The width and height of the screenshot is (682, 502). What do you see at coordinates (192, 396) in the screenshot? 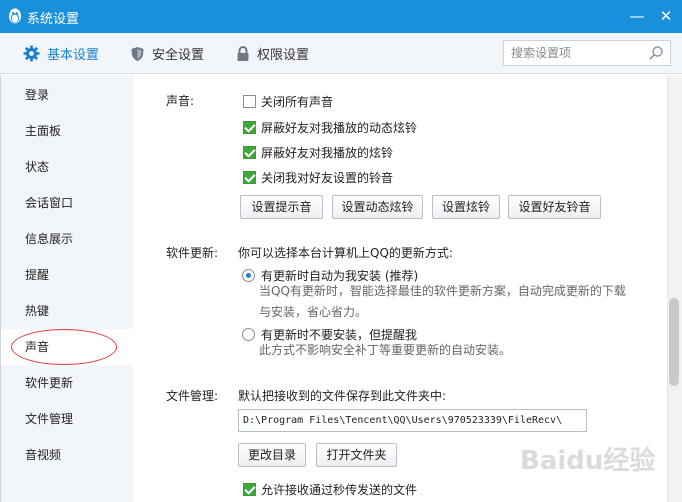
I see `files-section-label: 文件管理:` at bounding box center [192, 396].